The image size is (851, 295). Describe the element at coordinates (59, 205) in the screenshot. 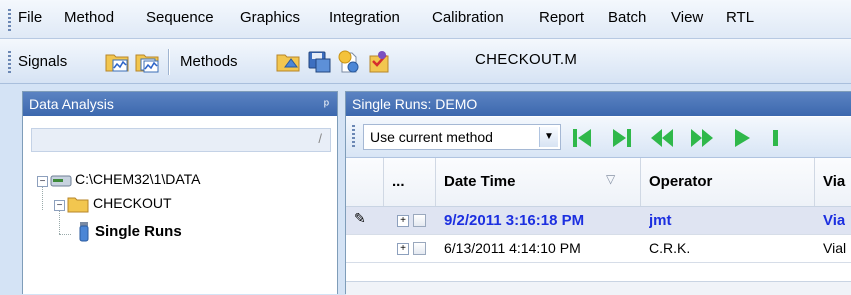

I see `collapse-folder-icon: −` at that location.